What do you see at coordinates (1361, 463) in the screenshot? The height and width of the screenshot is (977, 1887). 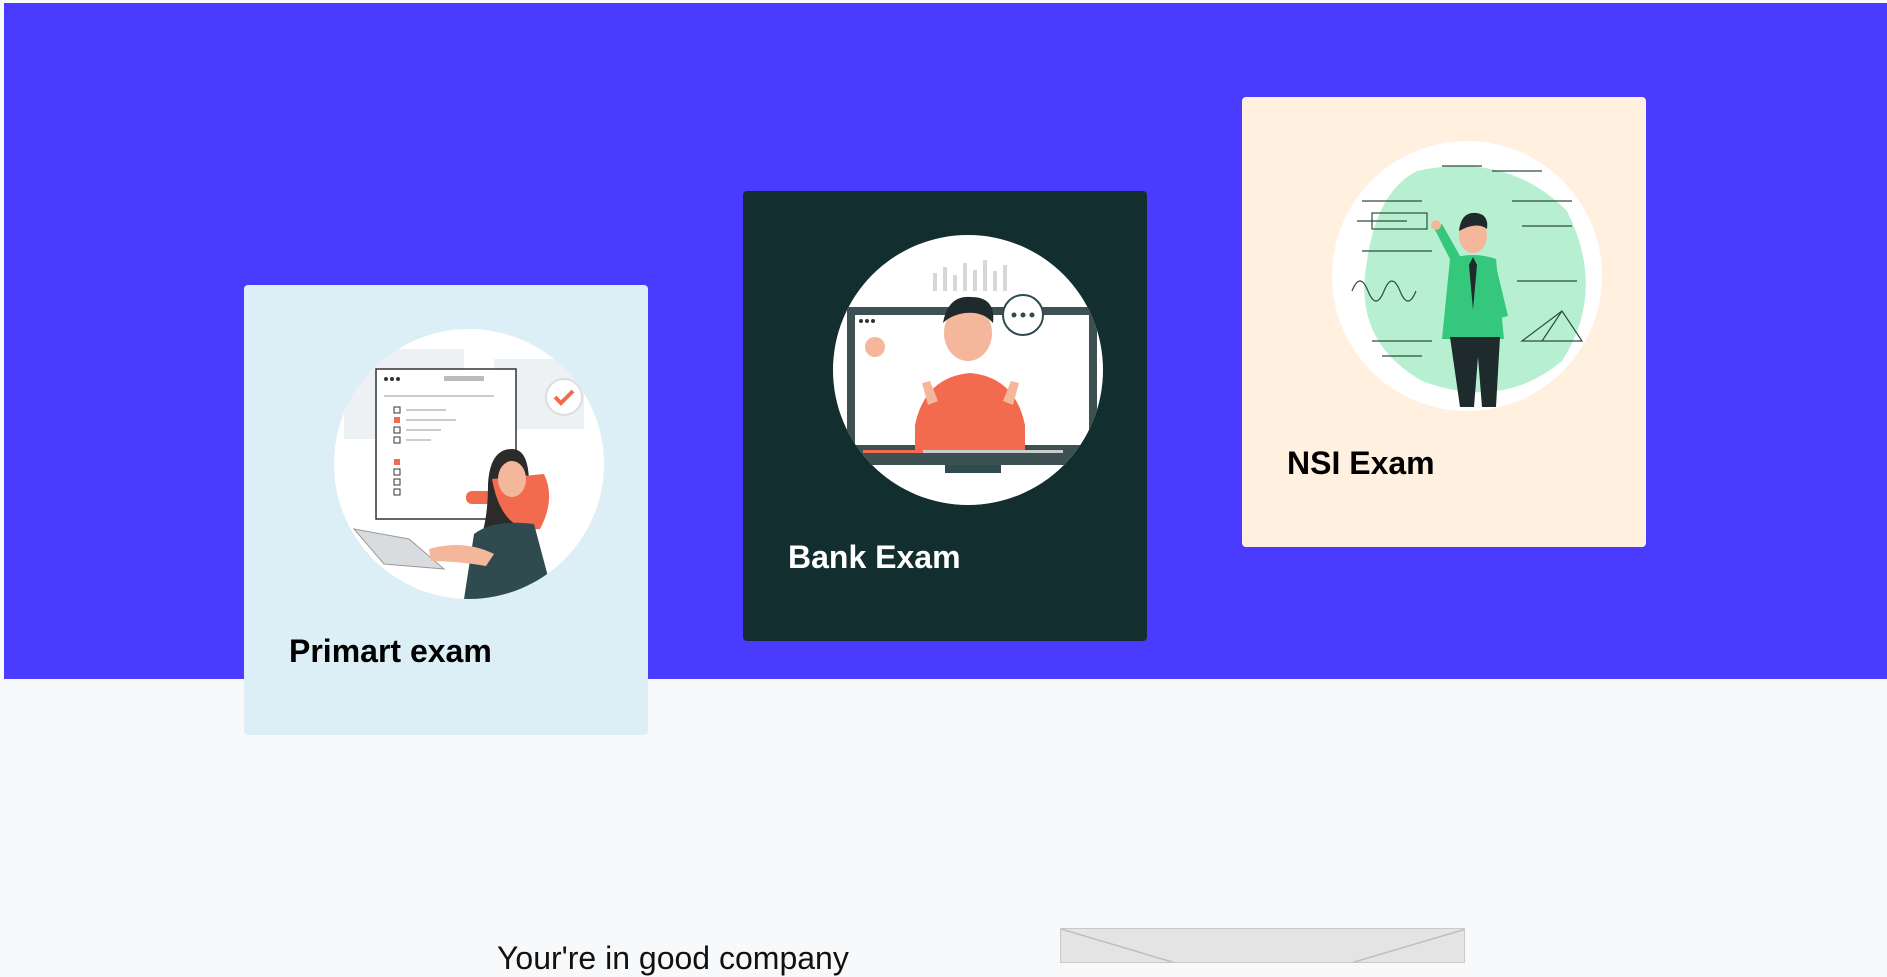 I see `card-title: NSI Exam` at bounding box center [1361, 463].